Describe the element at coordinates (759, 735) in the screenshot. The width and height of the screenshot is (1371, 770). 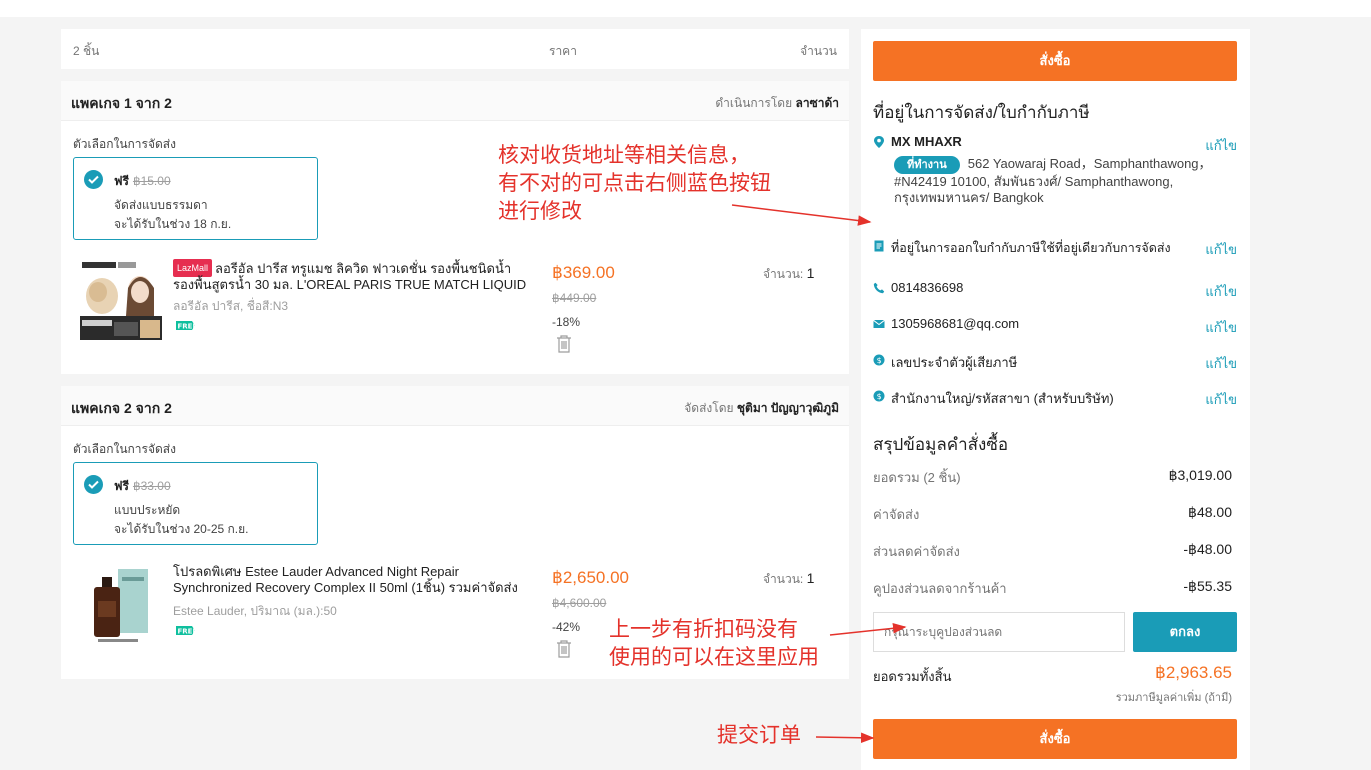
I see `annotation-submit: 提交订单` at that location.